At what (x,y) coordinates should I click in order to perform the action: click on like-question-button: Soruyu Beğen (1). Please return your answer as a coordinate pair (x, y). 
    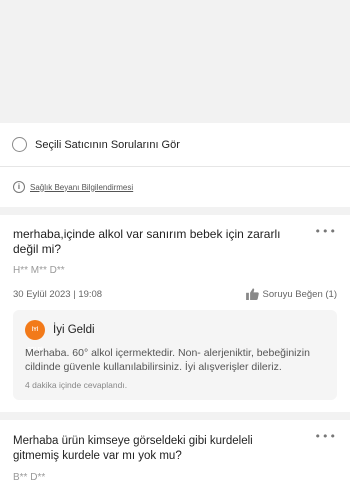
    Looking at the image, I should click on (291, 294).